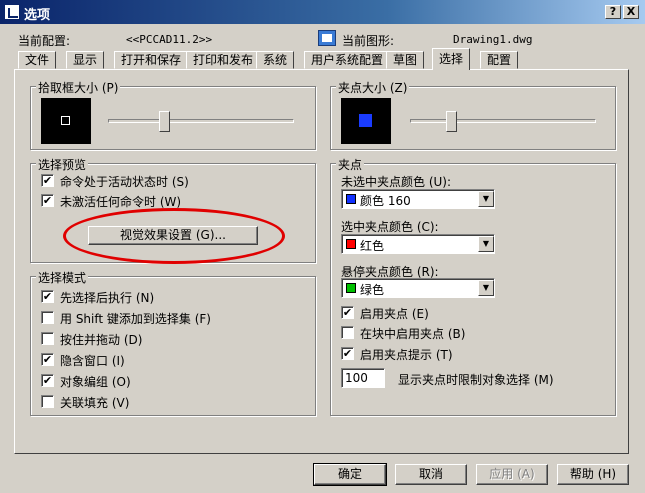 Image resolution: width=645 pixels, height=493 pixels. What do you see at coordinates (135, 319) in the screenshot?
I see `shift-add-label: 用 Shift 键添加到选择集 (F)` at bounding box center [135, 319].